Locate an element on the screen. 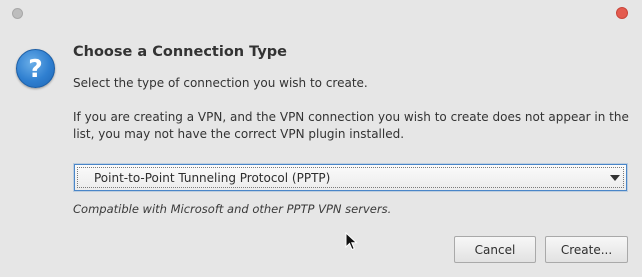 This screenshot has height=277, width=642. titlebar is located at coordinates (321, 13).